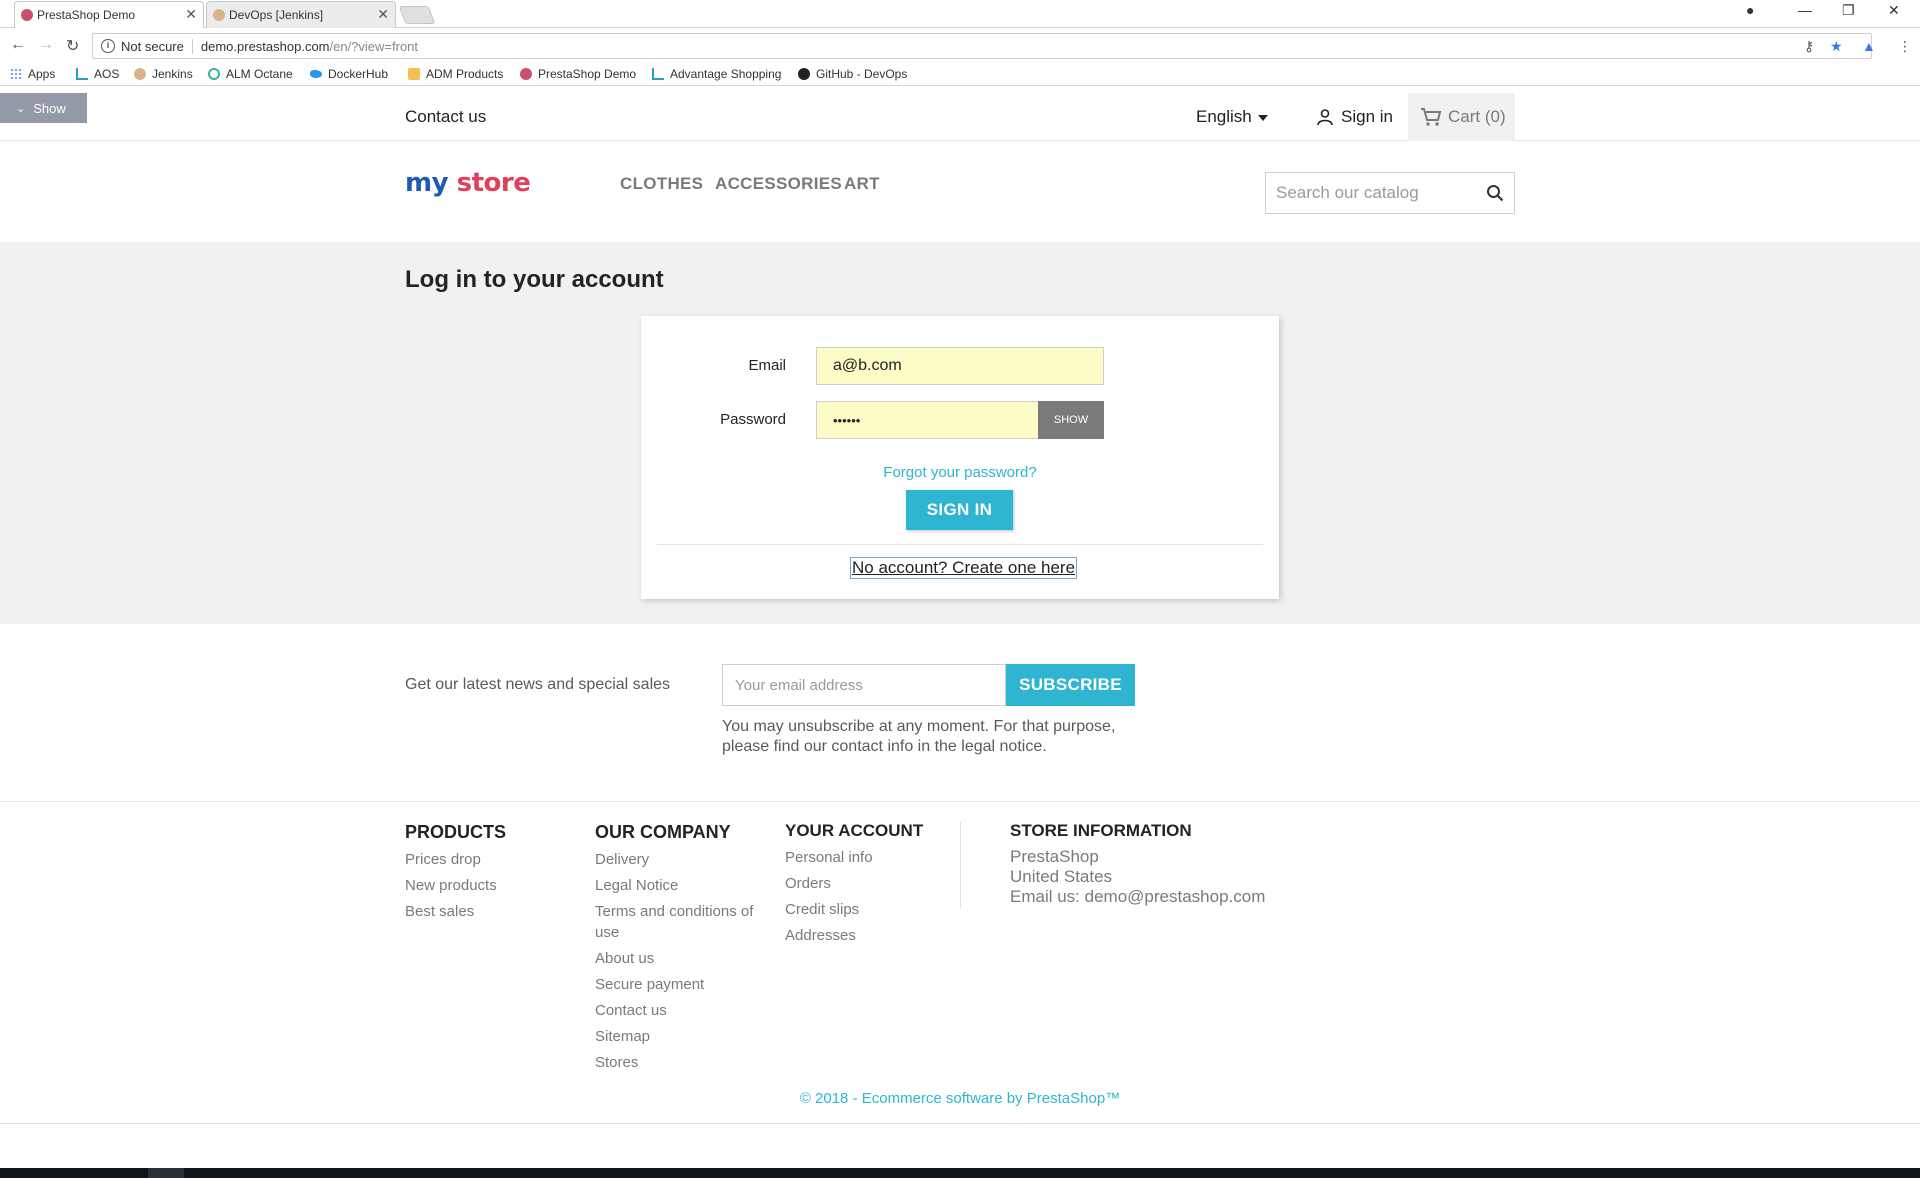  I want to click on prestashop-favicon-icon, so click(27, 15).